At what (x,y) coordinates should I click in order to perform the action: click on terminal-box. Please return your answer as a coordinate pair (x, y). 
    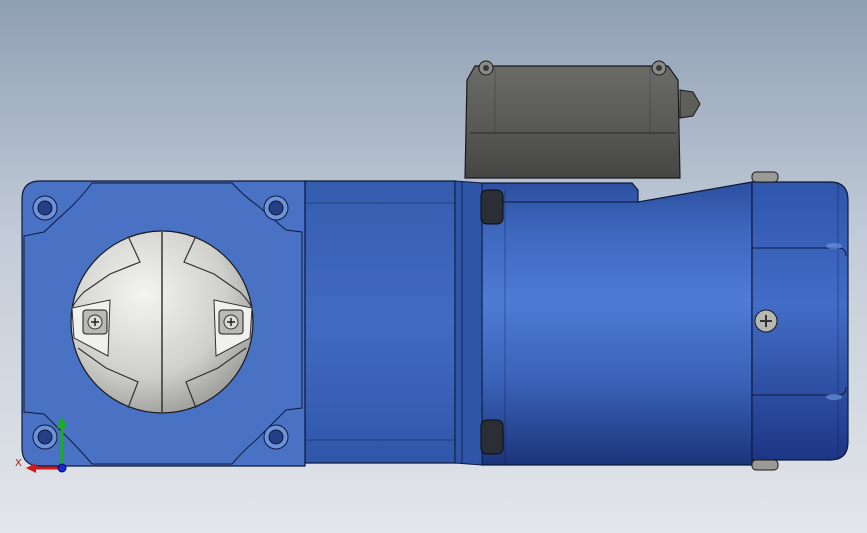
    Looking at the image, I should click on (582, 119).